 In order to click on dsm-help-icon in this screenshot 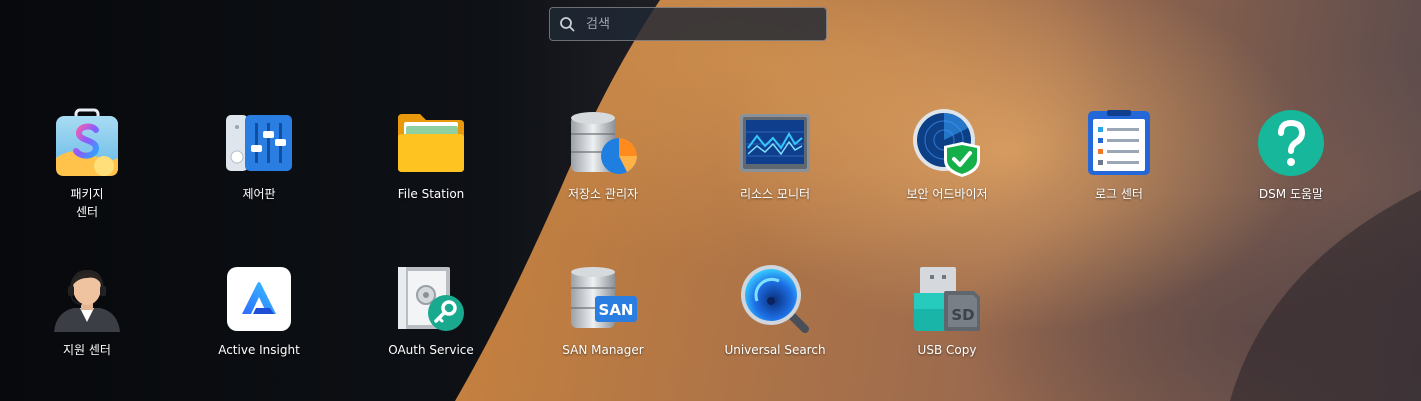, I will do `click(1291, 143)`.